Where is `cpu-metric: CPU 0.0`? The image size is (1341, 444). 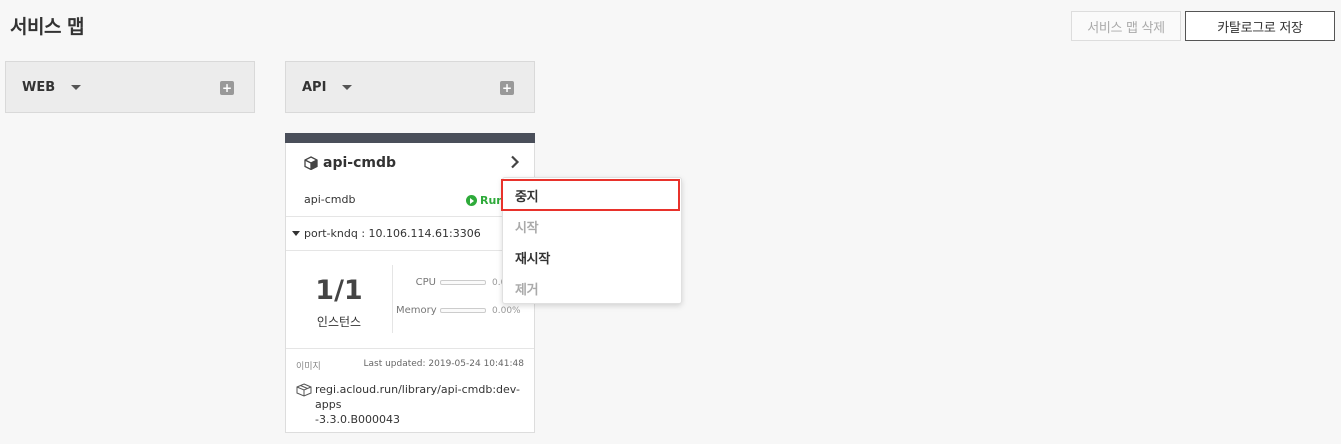 cpu-metric: CPU 0.0 is located at coordinates (451, 282).